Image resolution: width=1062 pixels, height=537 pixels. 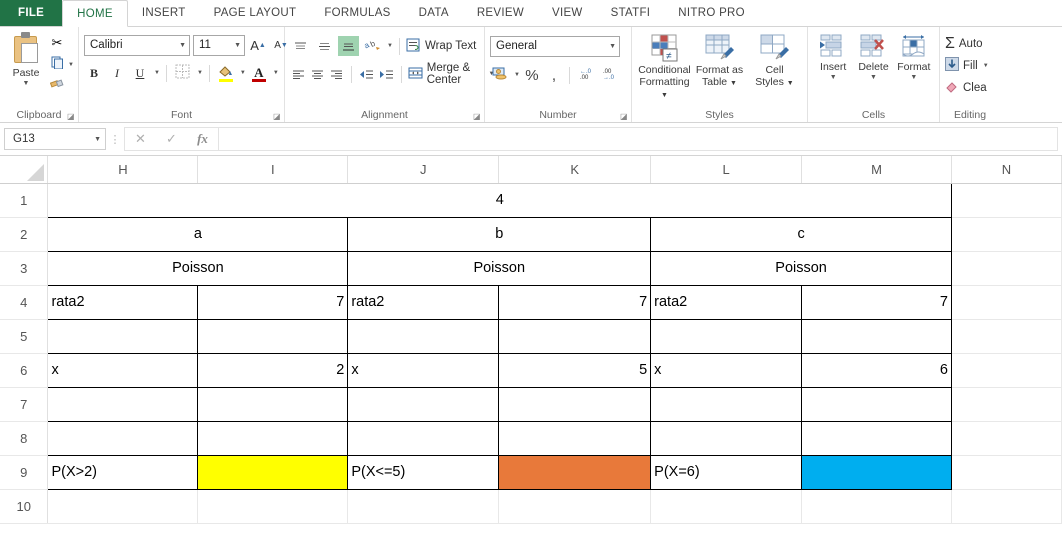 What do you see at coordinates (575, 506) in the screenshot?
I see `cell-K10` at bounding box center [575, 506].